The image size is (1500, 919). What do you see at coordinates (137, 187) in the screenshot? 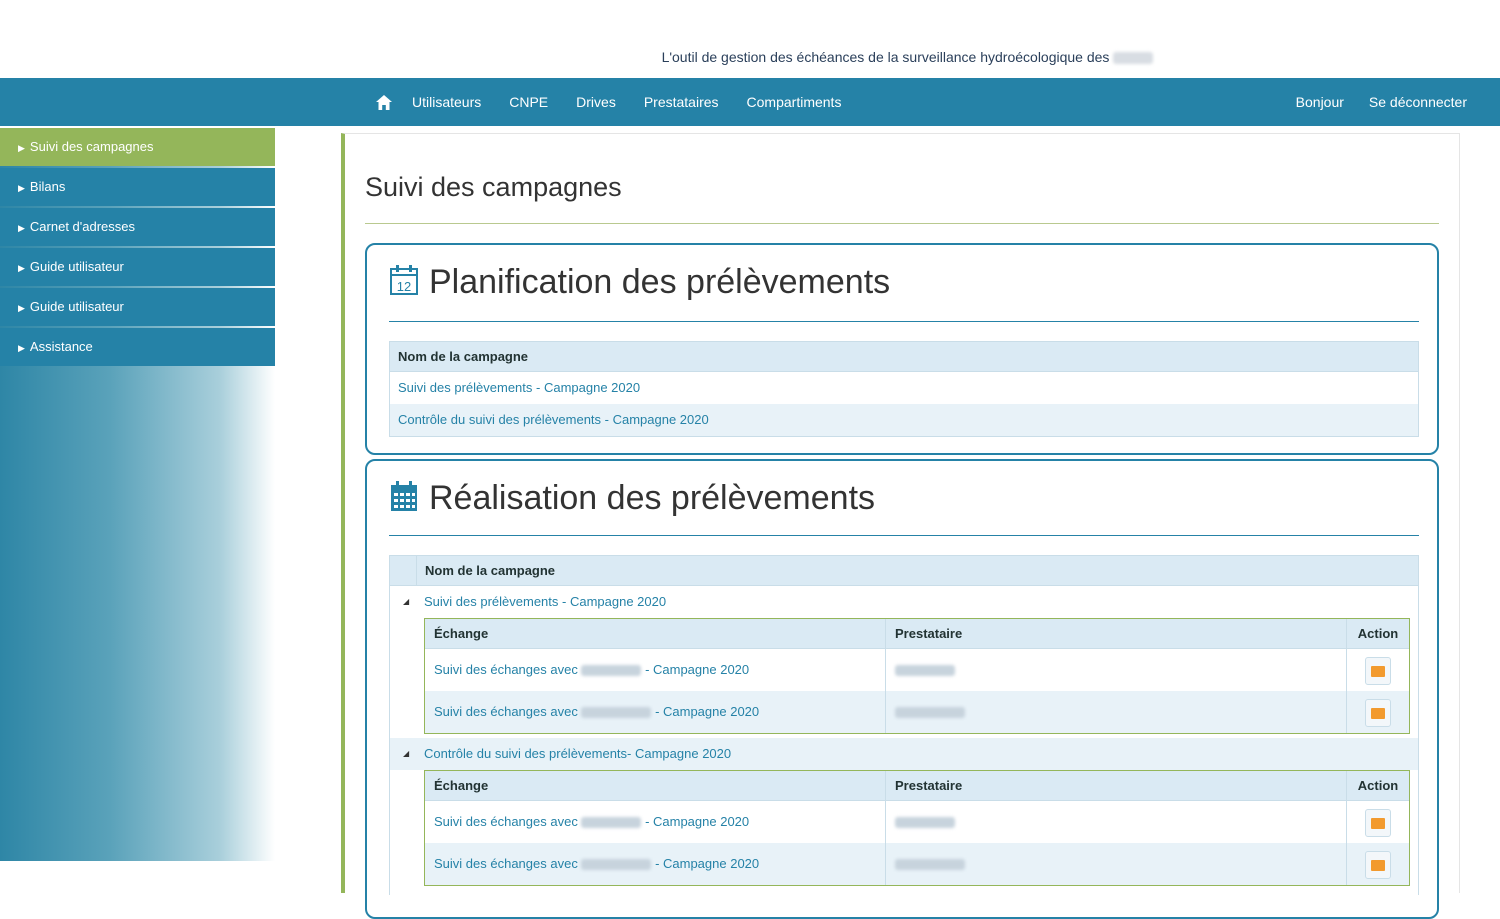
I see `sidebar-item-reports: ▶ Bilans` at bounding box center [137, 187].